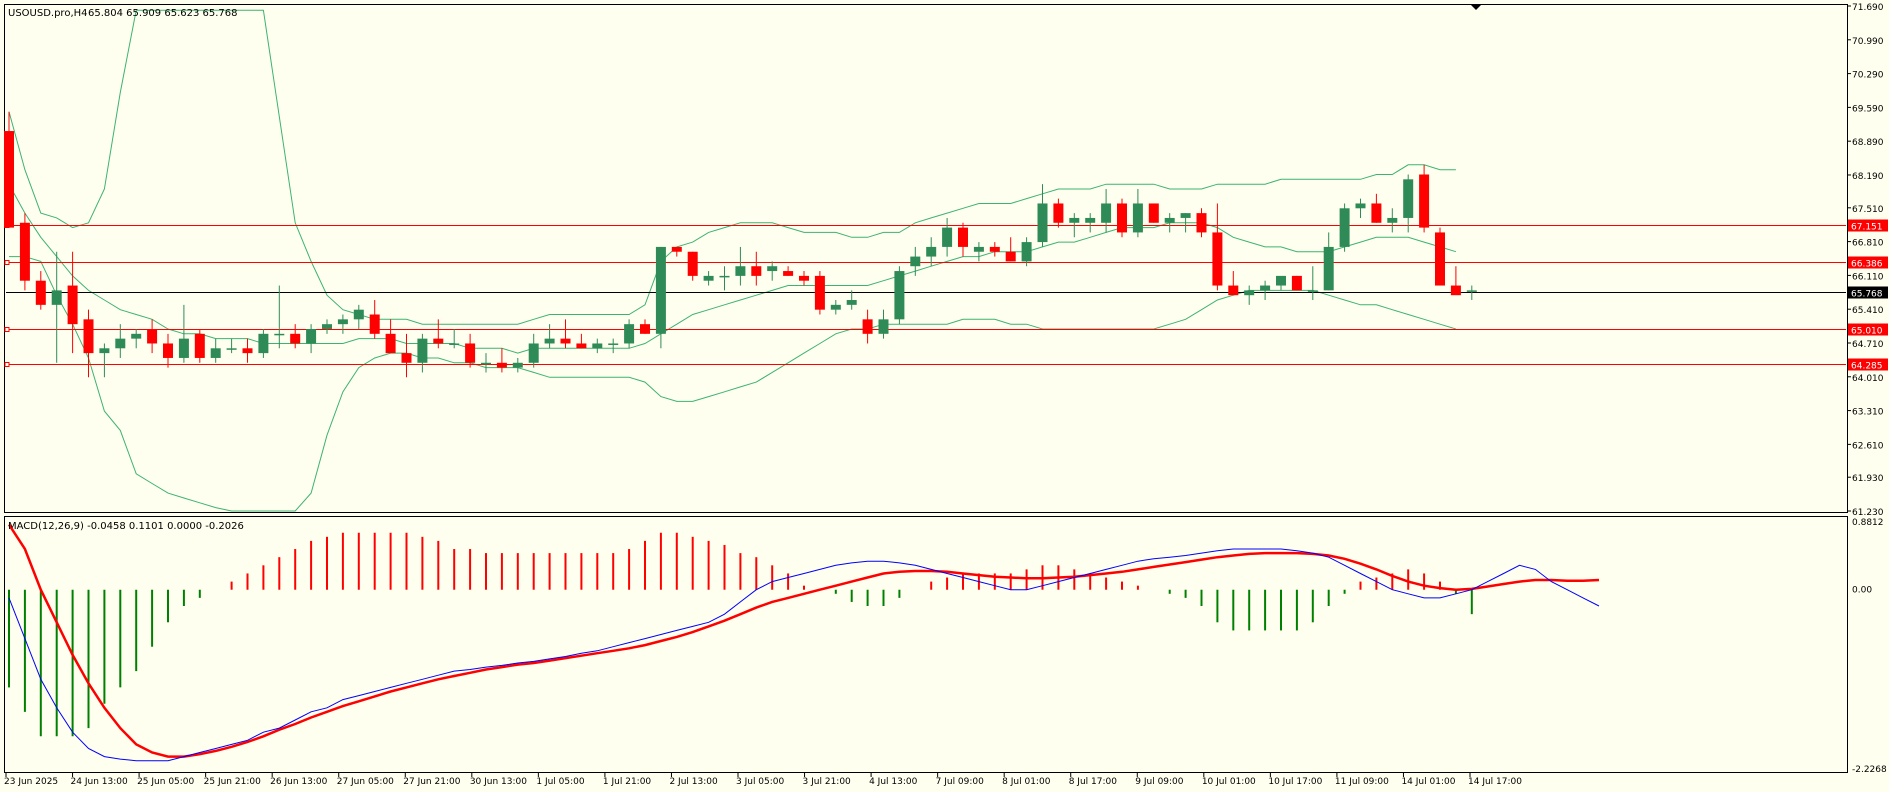 Image resolution: width=1889 pixels, height=792 pixels. Describe the element at coordinates (760, 782) in the screenshot. I see `time-tick-label: 3 Jul 05:00` at that location.